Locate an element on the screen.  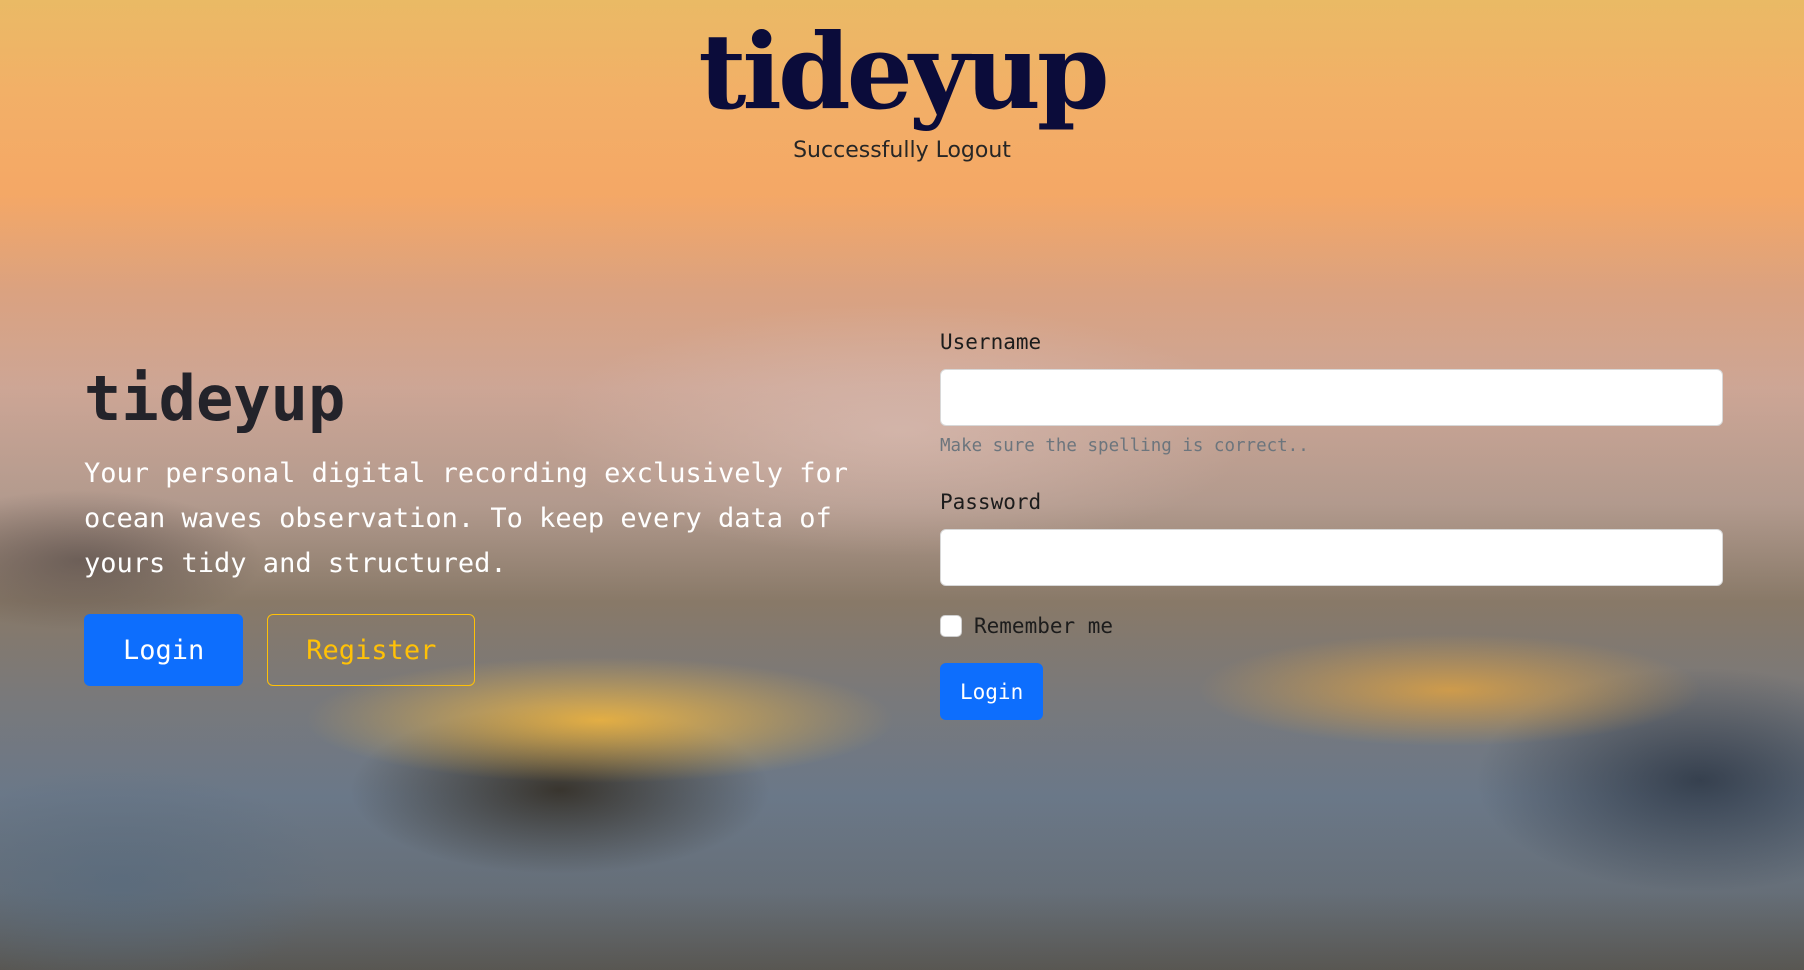
register-button: Register is located at coordinates (371, 650).